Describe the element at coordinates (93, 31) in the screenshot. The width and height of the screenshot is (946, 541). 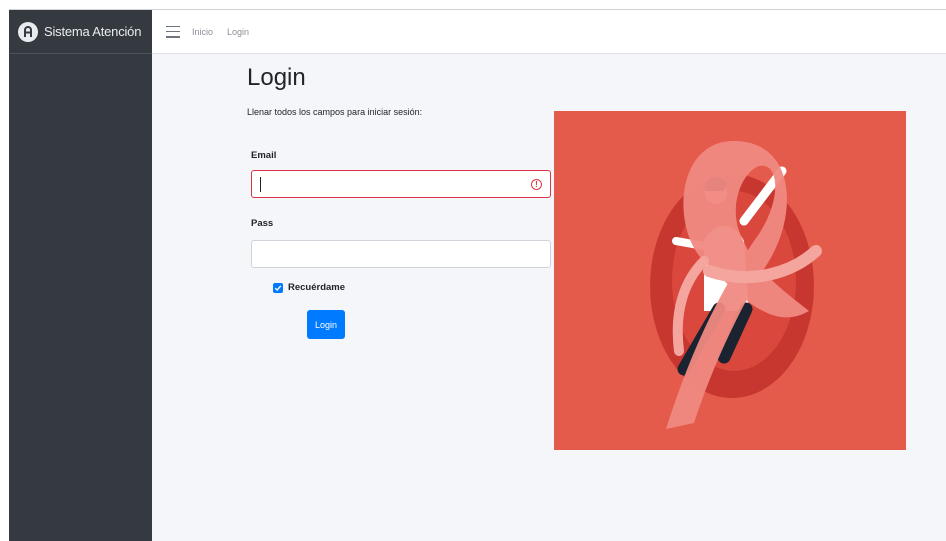
I see `brand-name: Sistema Atención` at that location.